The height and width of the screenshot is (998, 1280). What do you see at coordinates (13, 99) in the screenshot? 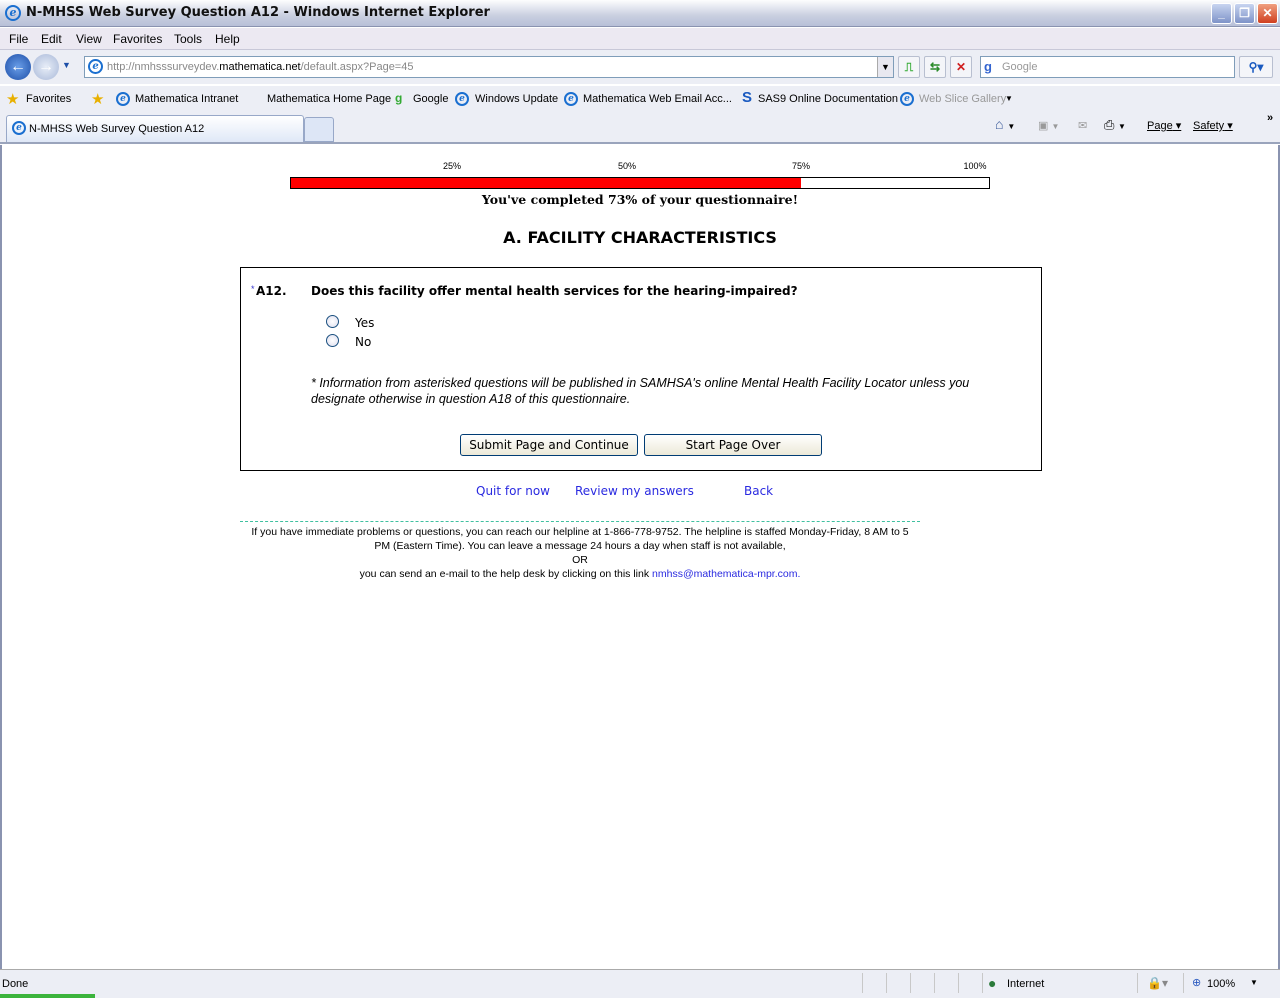
I see `favorites-star-icon: ★` at bounding box center [13, 99].